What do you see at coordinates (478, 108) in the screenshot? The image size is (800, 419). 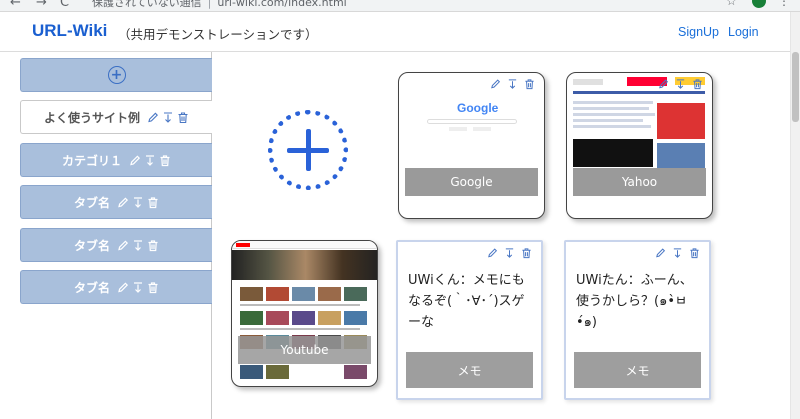 I see `google-logo: Google` at bounding box center [478, 108].